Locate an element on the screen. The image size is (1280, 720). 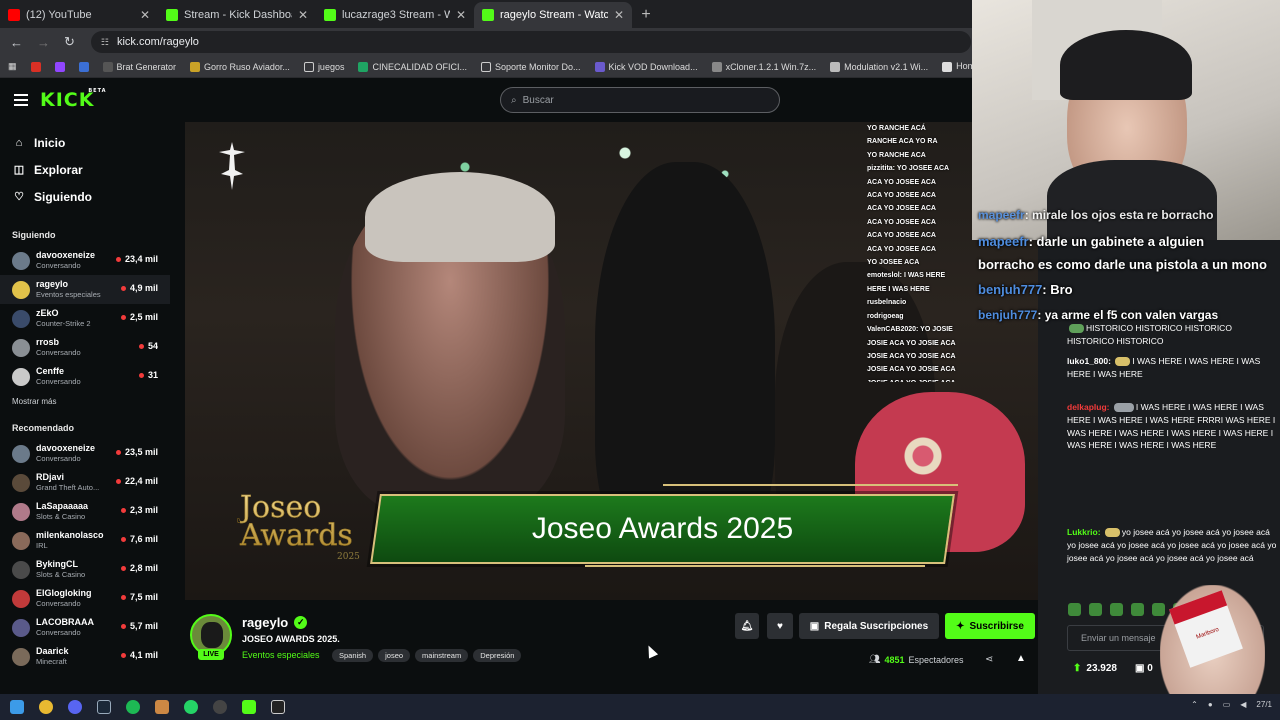
app-icon is located at coordinates (162, 707).